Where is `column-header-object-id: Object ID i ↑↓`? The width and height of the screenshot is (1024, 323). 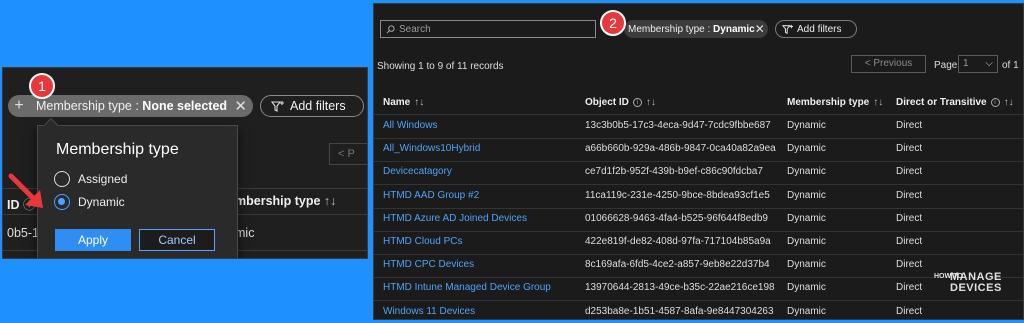 column-header-object-id: Object ID i ↑↓ is located at coordinates (620, 102).